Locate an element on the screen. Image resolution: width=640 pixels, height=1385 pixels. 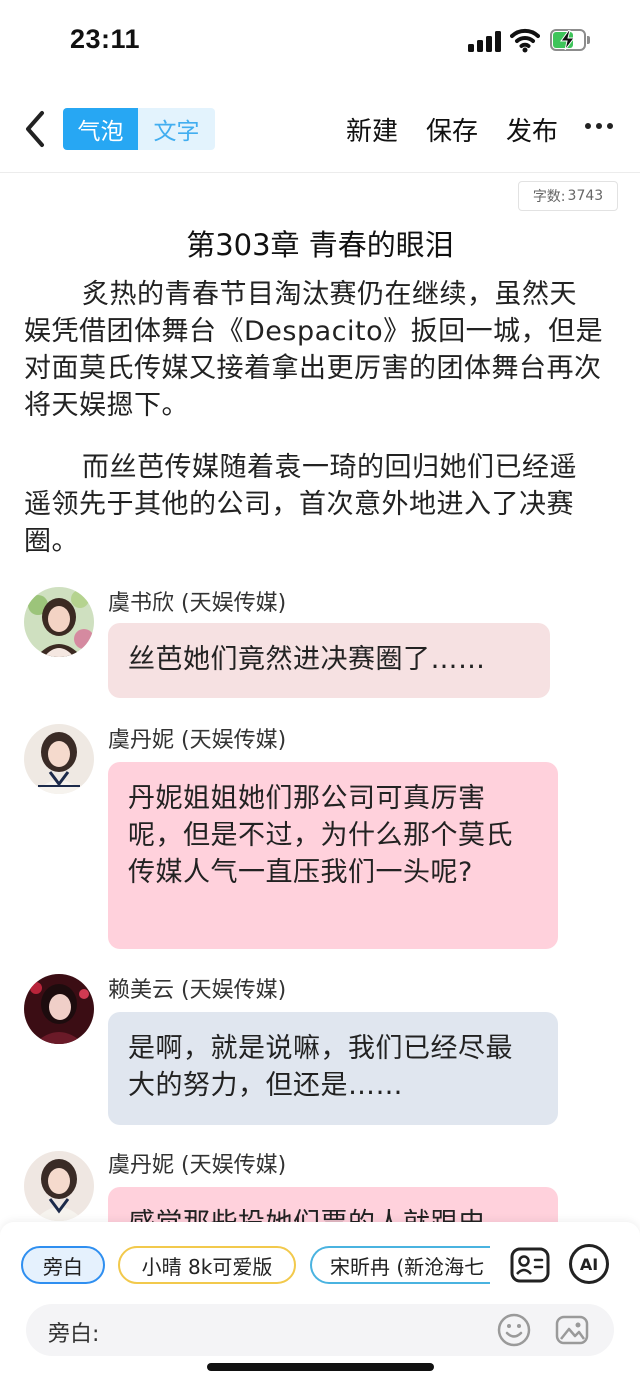
battery-charging-icon is located at coordinates (570, 40).